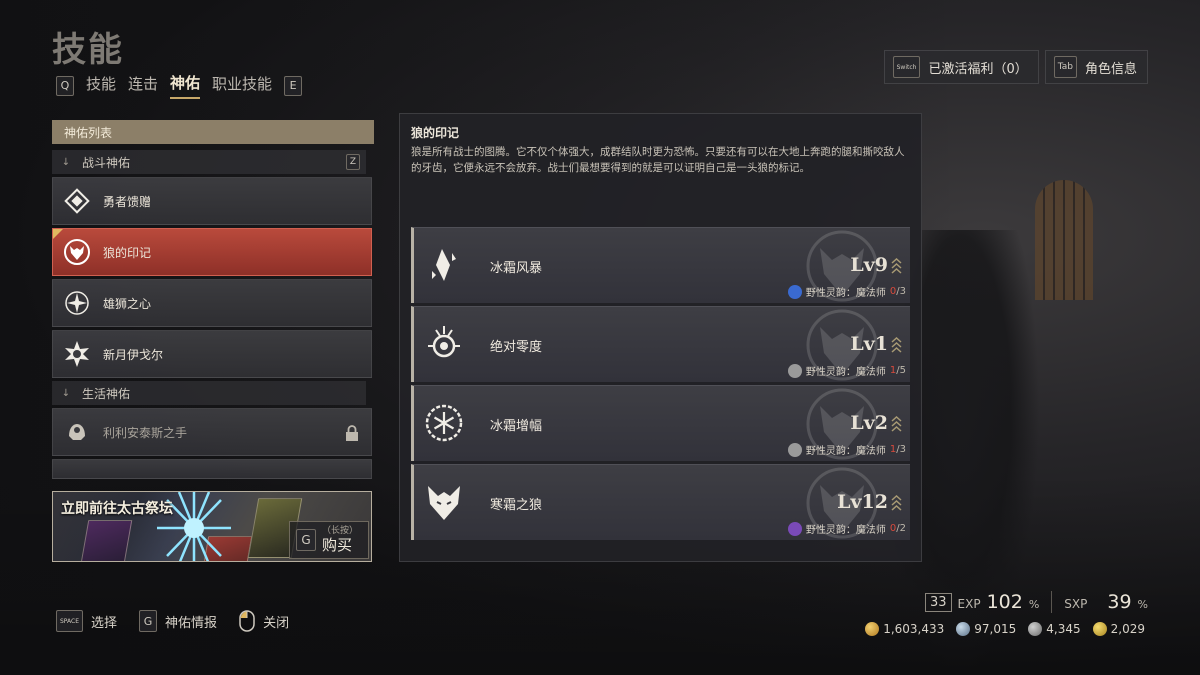 The width and height of the screenshot is (1200, 675). Describe the element at coordinates (70, 621) in the screenshot. I see `space-key: SPACE` at that location.